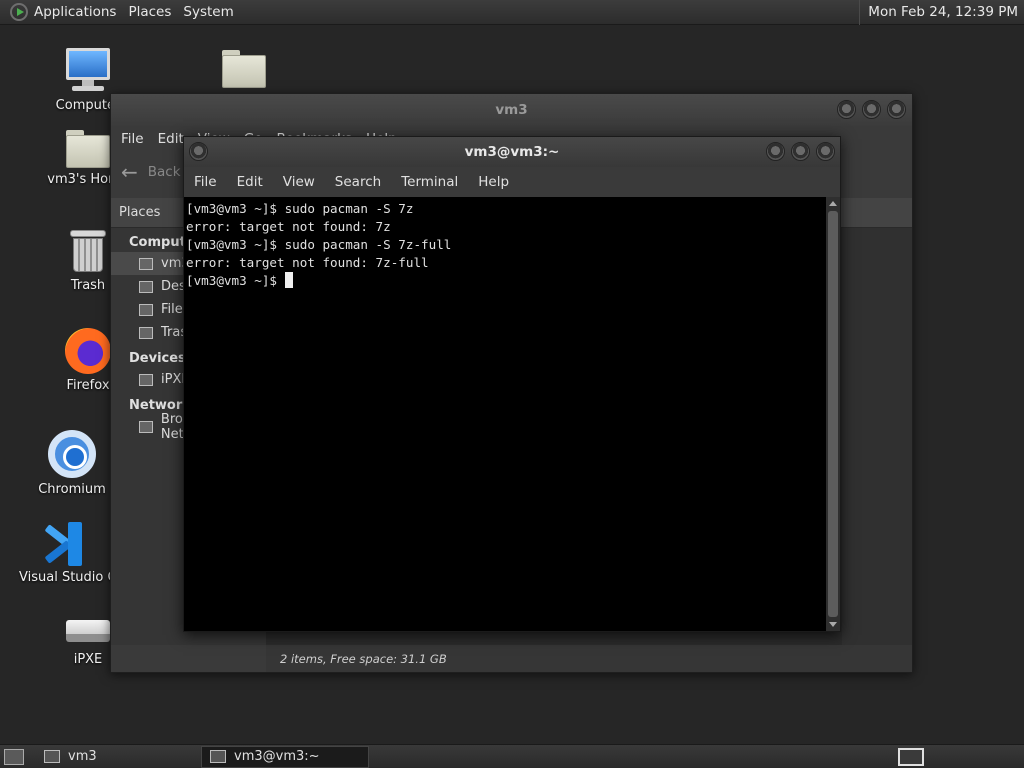  What do you see at coordinates (505, 281) in the screenshot?
I see `terminal-prompt-line: [vm3@vm3 ~]$` at bounding box center [505, 281].